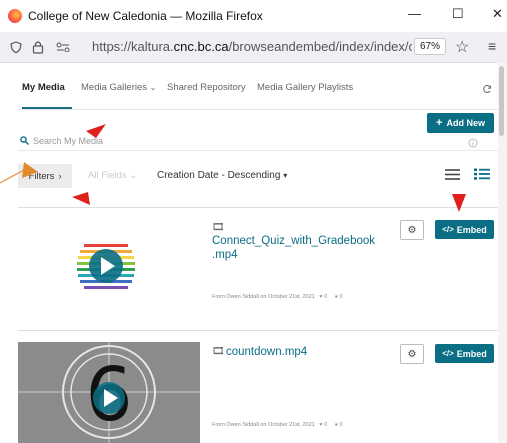  What do you see at coordinates (452, 174) in the screenshot?
I see `list-view-icon` at bounding box center [452, 174].